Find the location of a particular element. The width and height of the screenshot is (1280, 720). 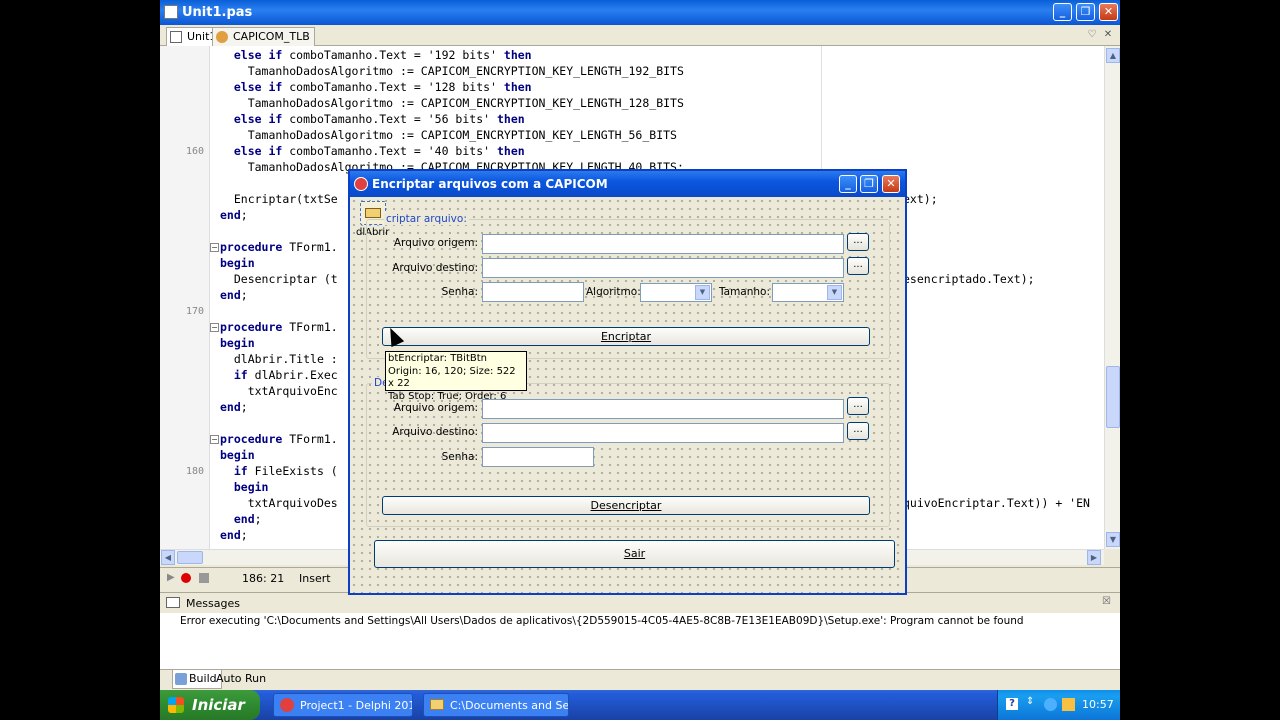

arrows-icon: ⇕ is located at coordinates (1030, 701).